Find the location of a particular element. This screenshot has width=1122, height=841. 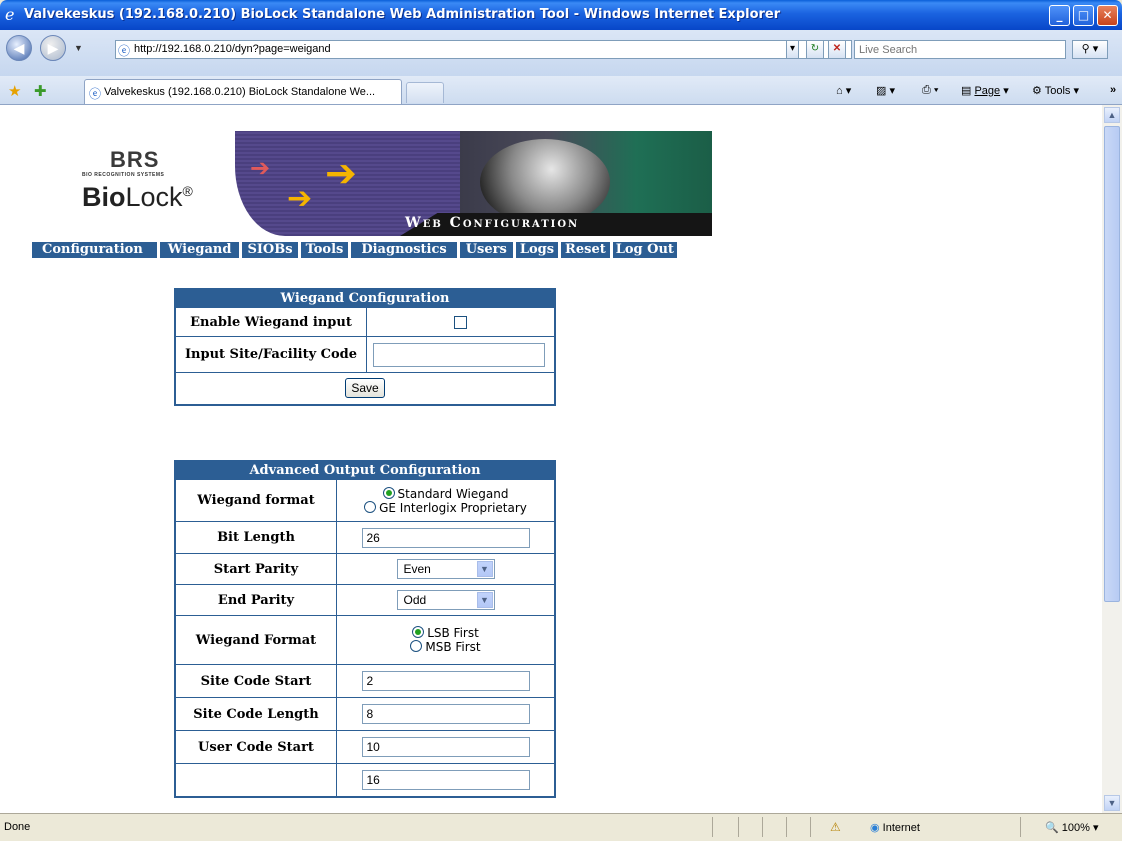

wordmark-bold: Bio is located at coordinates (104, 197).